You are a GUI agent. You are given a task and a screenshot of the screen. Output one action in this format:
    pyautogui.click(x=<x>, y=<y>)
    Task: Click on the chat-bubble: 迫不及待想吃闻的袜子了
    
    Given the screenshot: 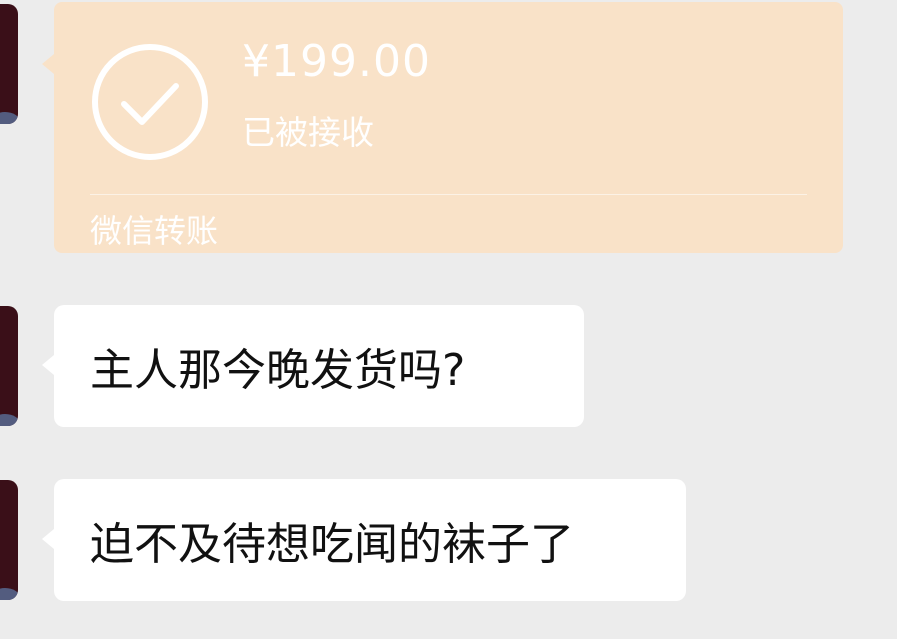 What is the action you would take?
    pyautogui.click(x=364, y=540)
    